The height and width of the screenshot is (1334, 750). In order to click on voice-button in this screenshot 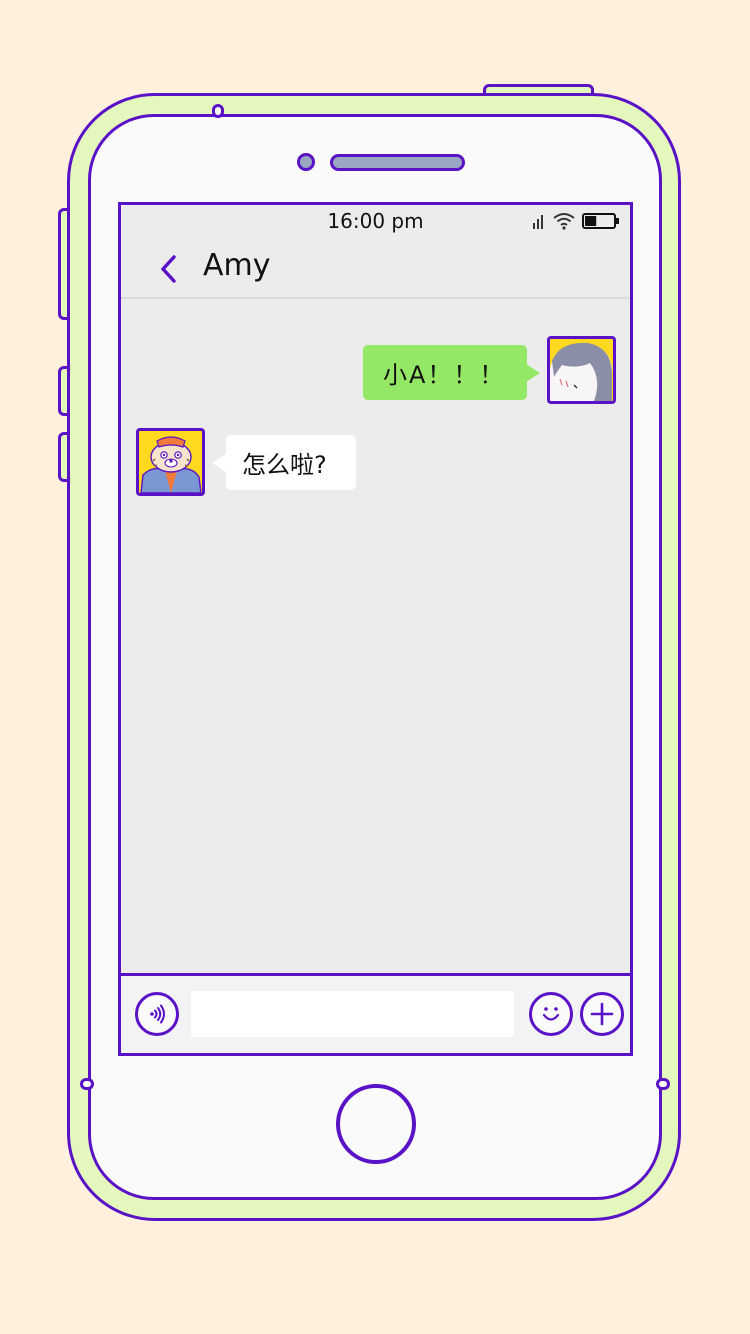, I will do `click(157, 1014)`.